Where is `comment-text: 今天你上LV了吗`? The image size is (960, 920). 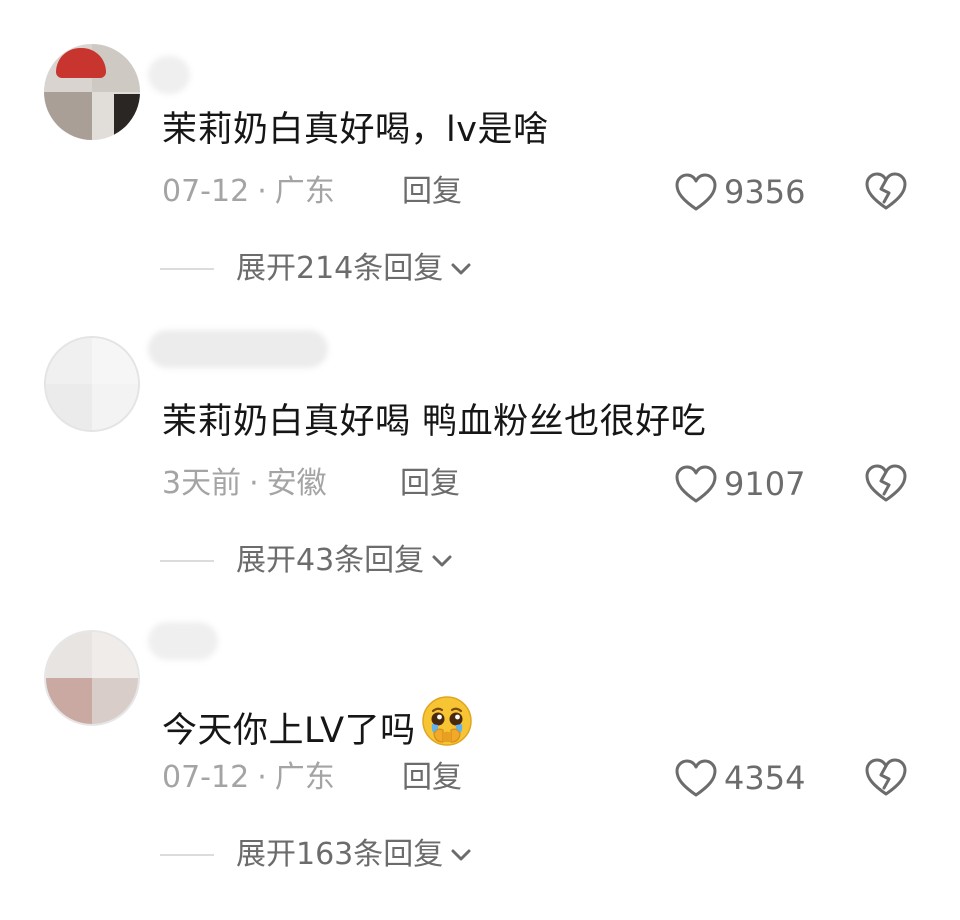
comment-text: 今天你上LV了吗 is located at coordinates (318, 723).